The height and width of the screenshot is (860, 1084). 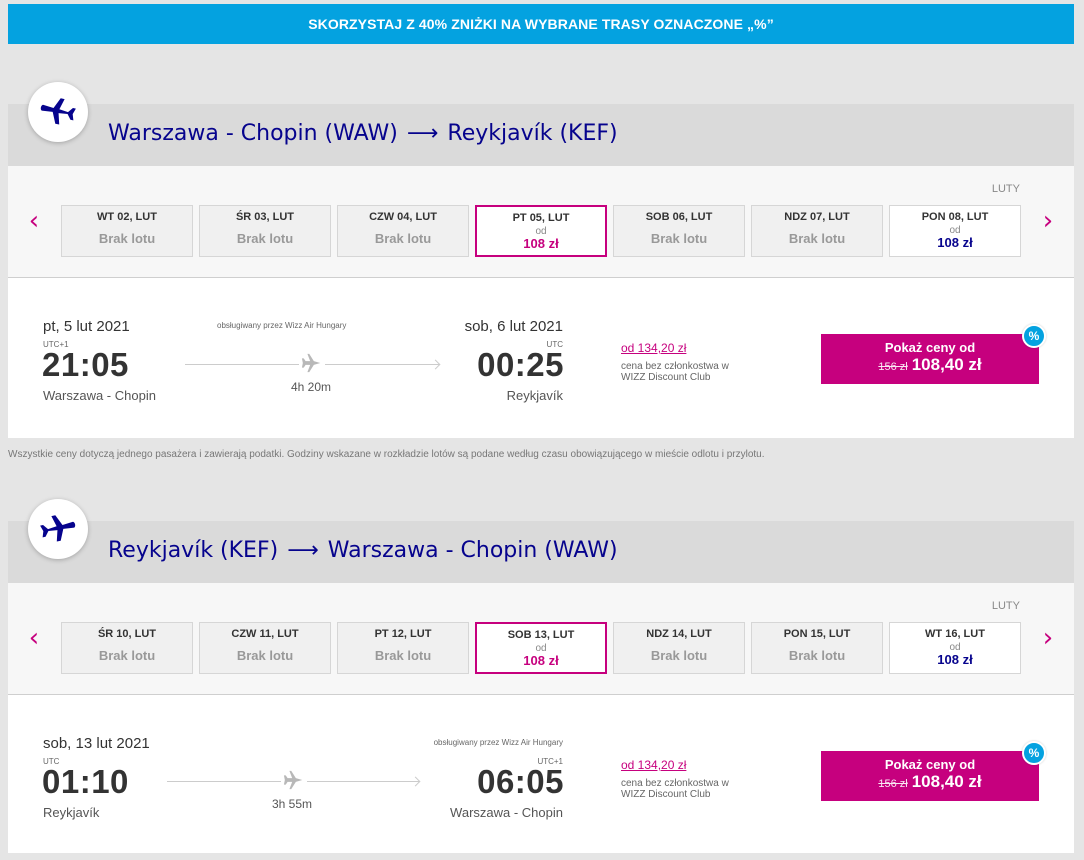 What do you see at coordinates (85, 781) in the screenshot?
I see `departure-time: 01:10` at bounding box center [85, 781].